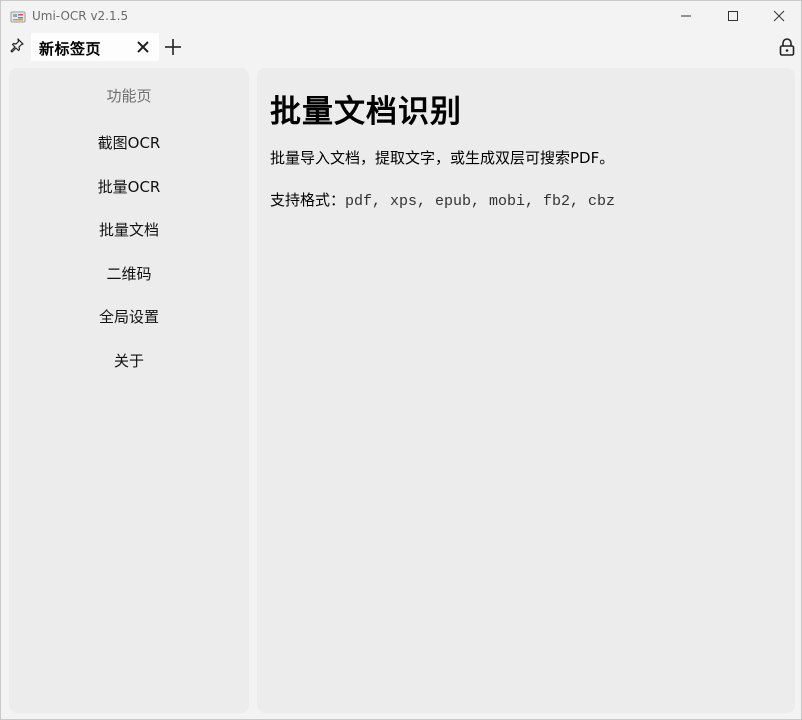  Describe the element at coordinates (173, 47) in the screenshot. I see `plus-icon` at that location.